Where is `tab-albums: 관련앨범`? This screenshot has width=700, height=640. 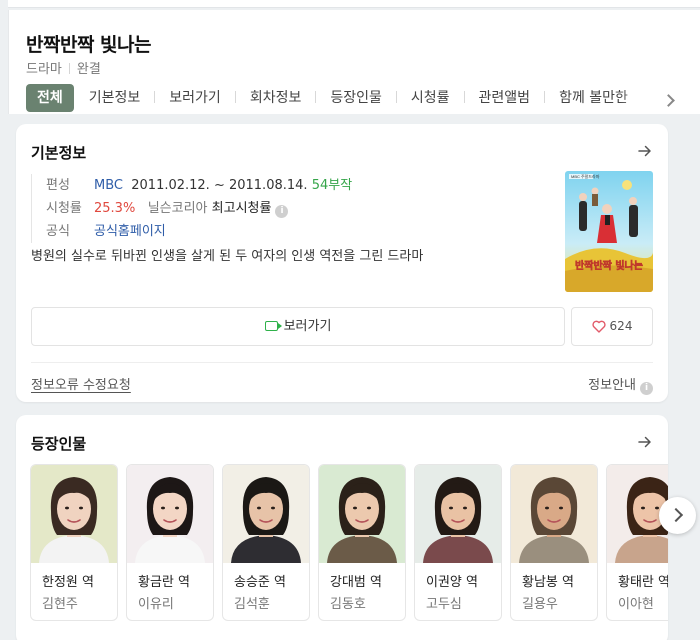 tab-albums: 관련앨범 is located at coordinates (505, 98).